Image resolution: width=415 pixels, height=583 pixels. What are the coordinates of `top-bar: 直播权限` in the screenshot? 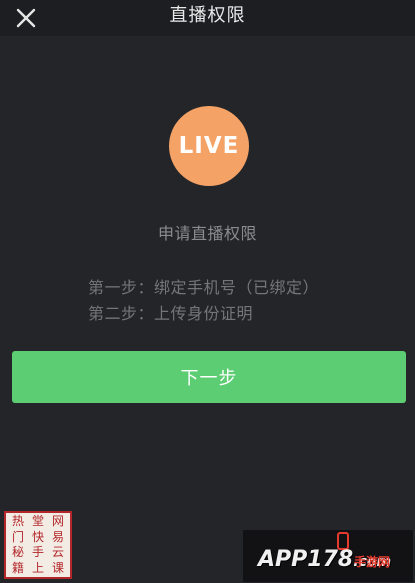 It's located at (207, 18).